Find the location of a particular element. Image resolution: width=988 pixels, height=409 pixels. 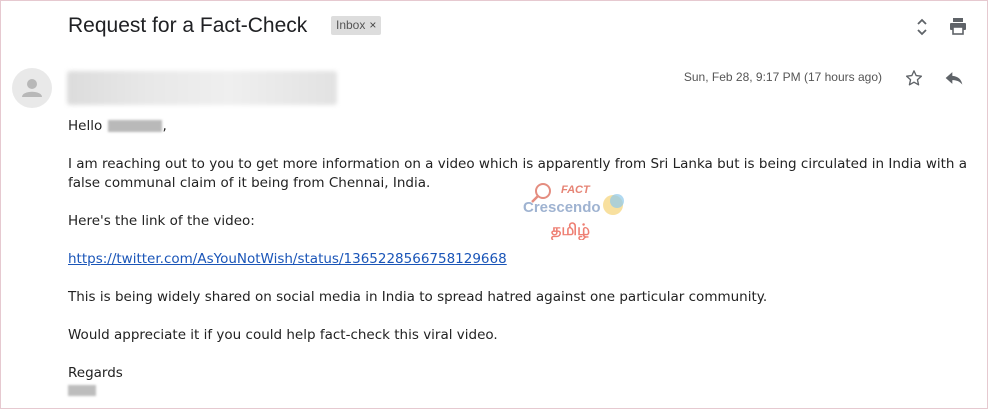

reply-icon is located at coordinates (954, 78).